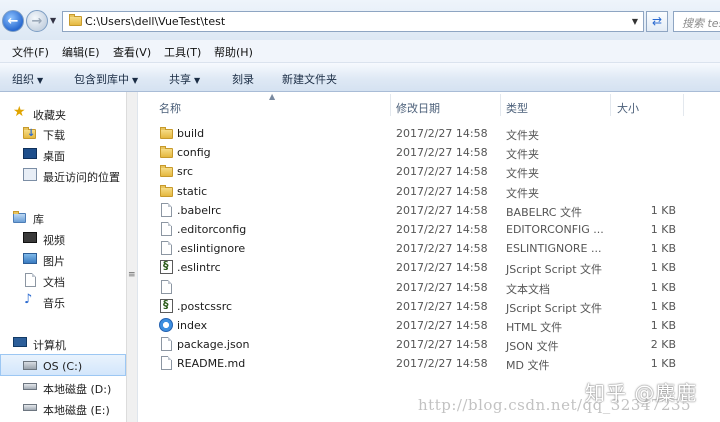  I want to click on refresh-button: ⇄, so click(657, 21).